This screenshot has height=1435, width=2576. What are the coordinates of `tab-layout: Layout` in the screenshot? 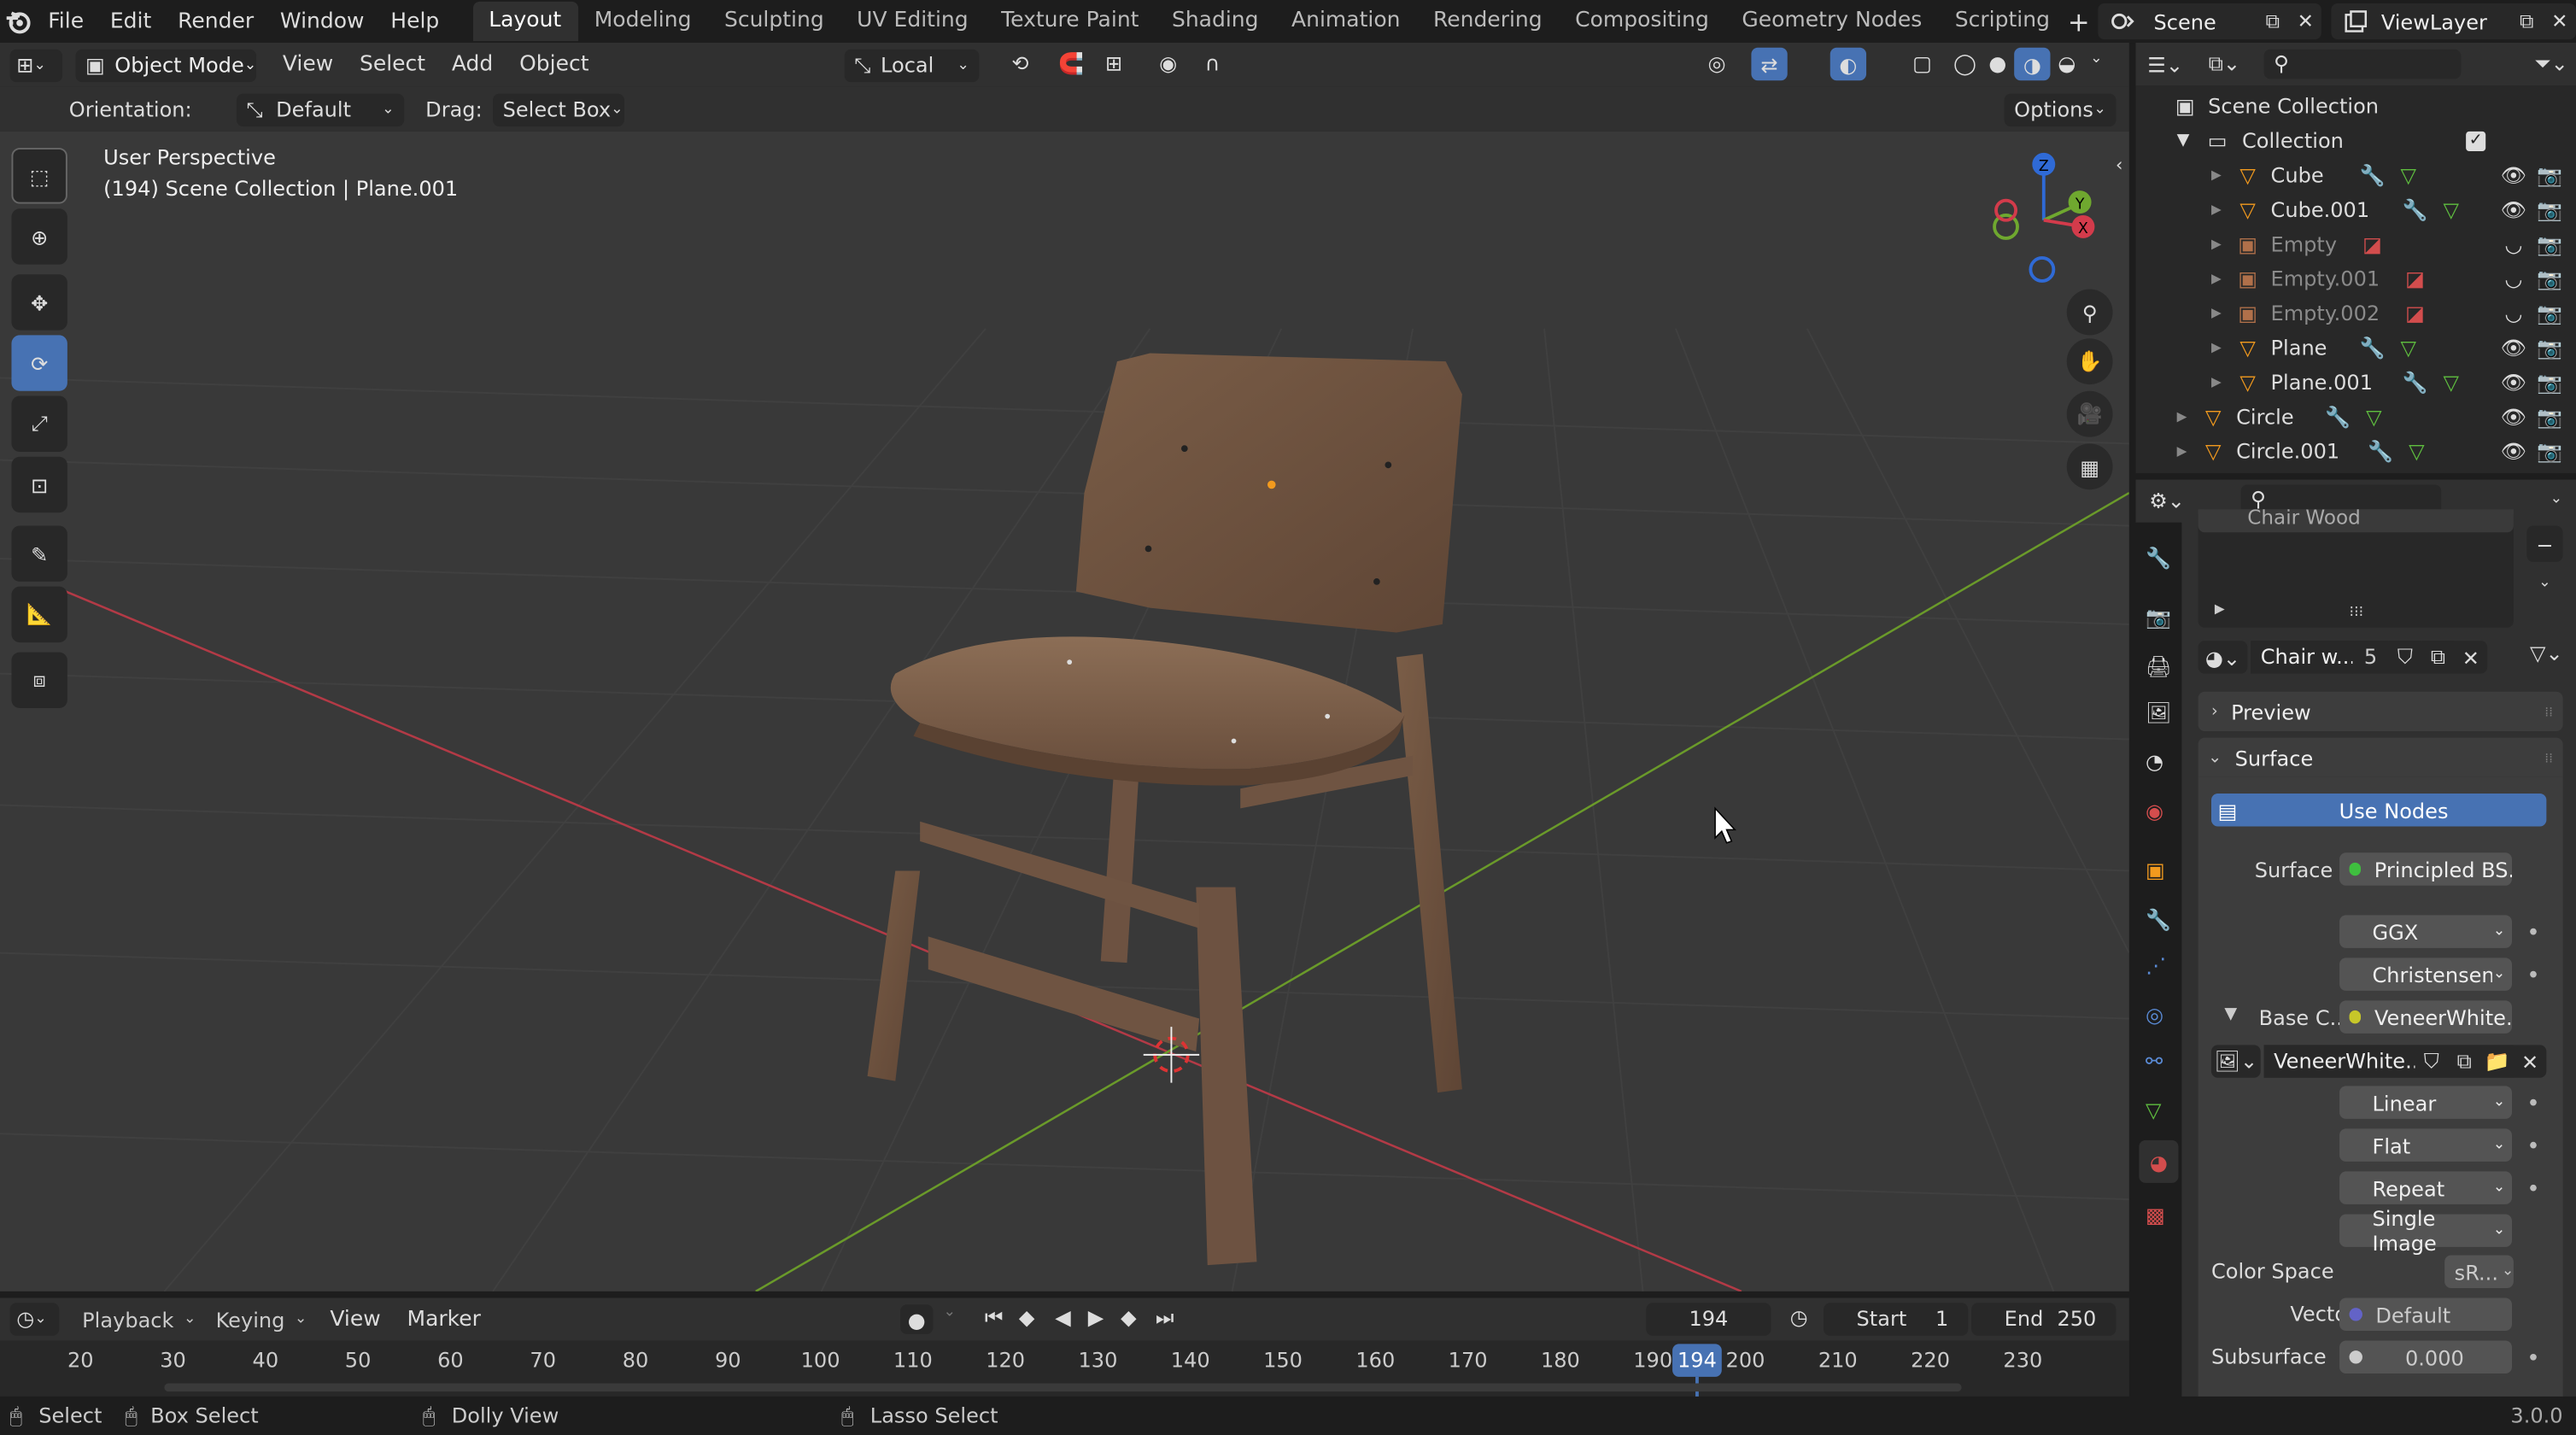 It's located at (524, 21).